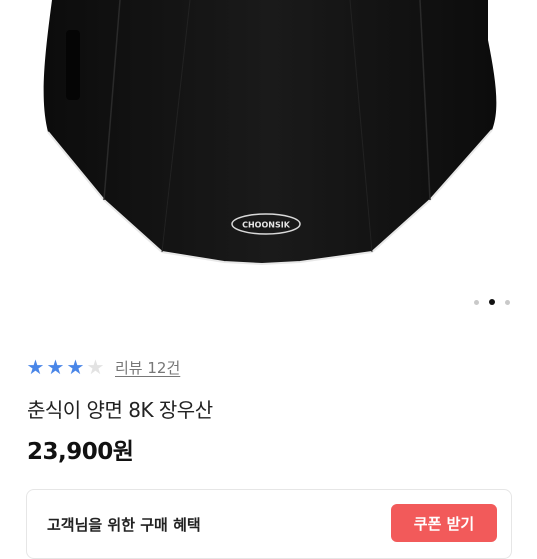  I want to click on coupon-button: 쿠폰 받기, so click(444, 523).